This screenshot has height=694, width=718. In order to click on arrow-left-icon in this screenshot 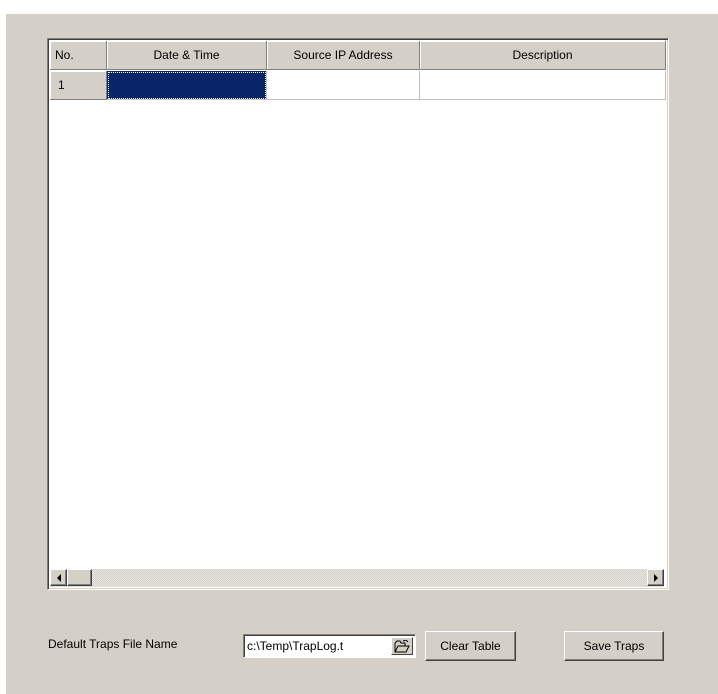, I will do `click(58, 577)`.